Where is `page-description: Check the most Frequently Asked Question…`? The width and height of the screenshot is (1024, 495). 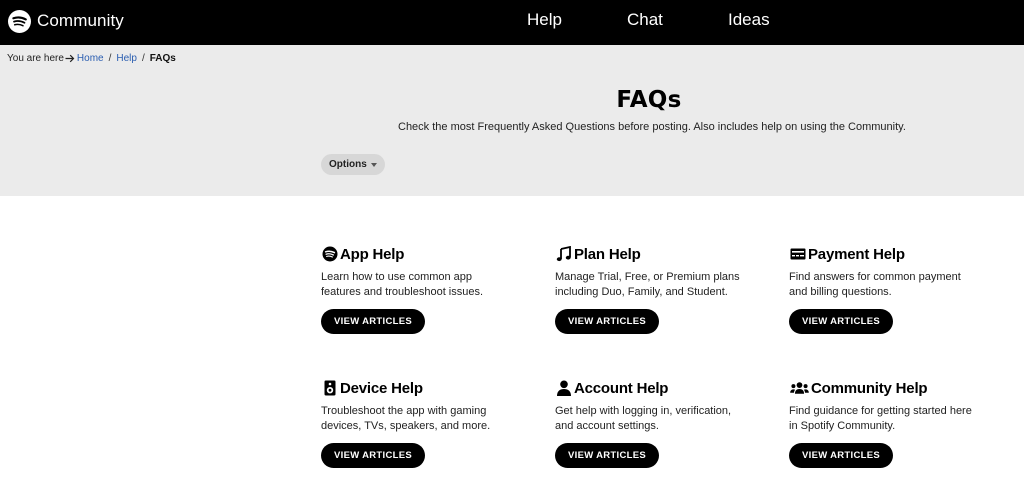 page-description: Check the most Frequently Asked Question… is located at coordinates (652, 127).